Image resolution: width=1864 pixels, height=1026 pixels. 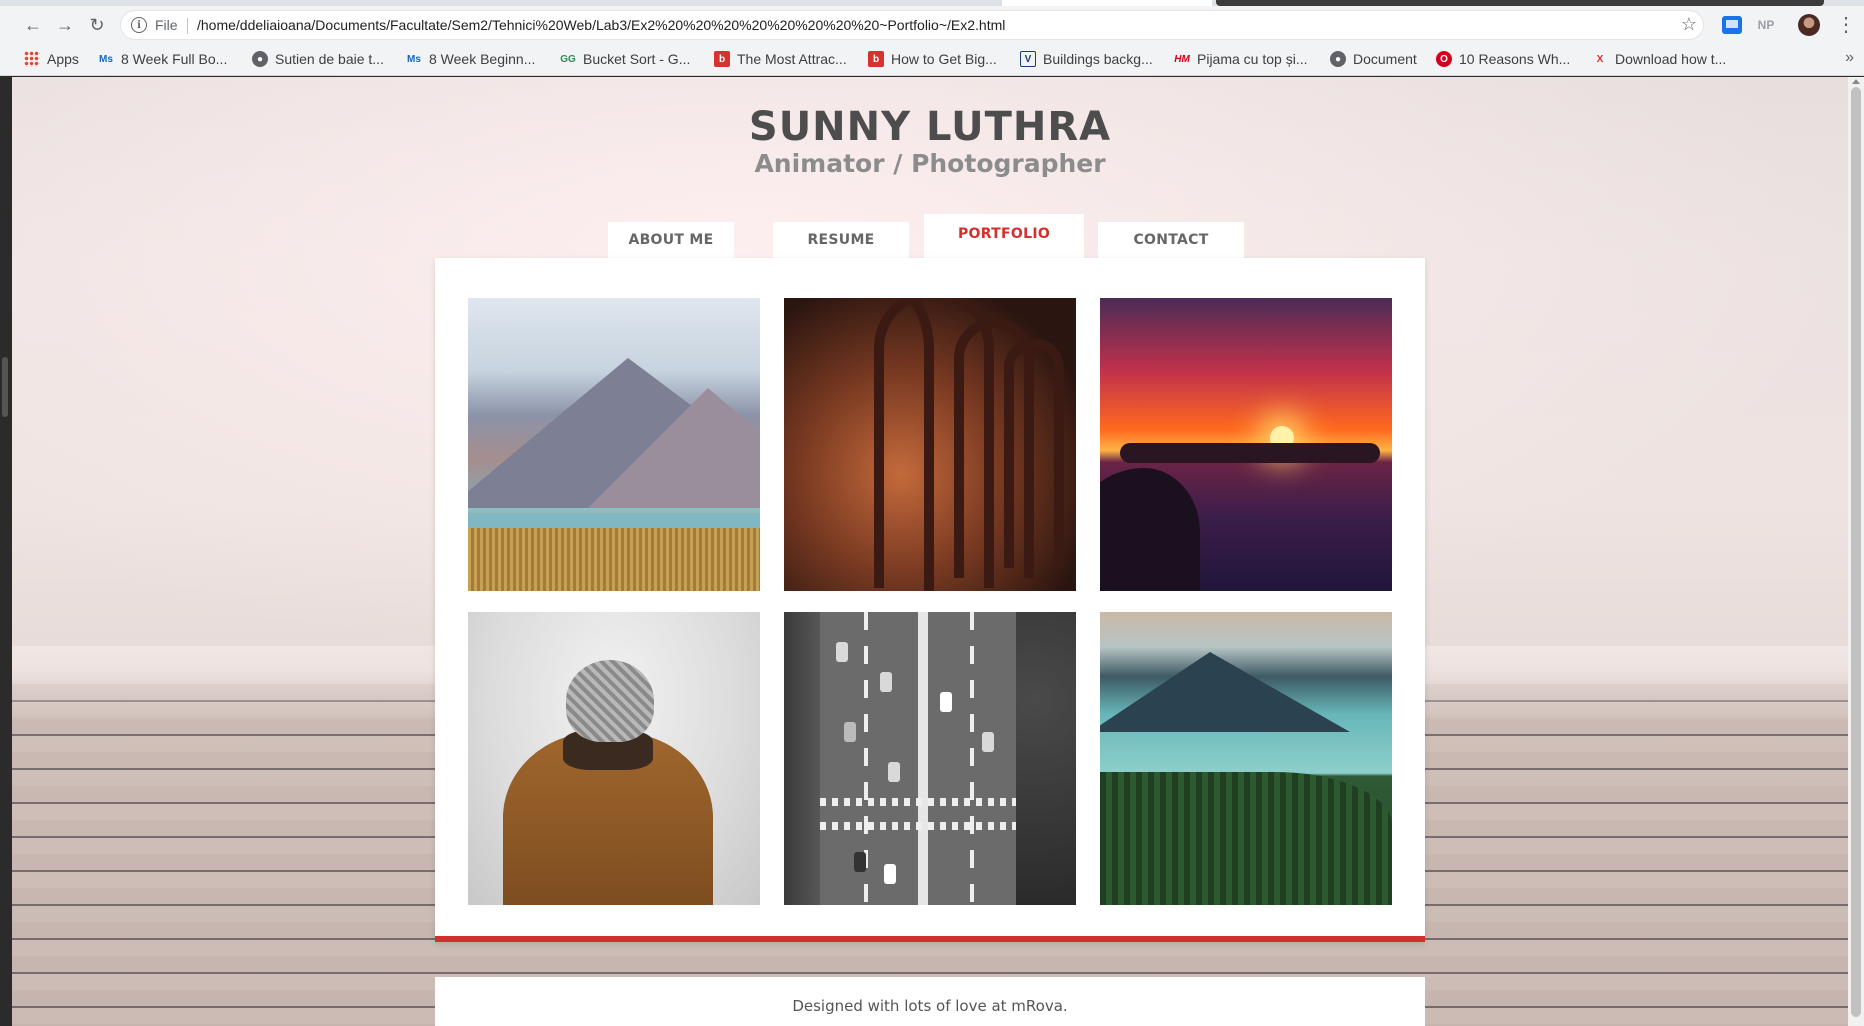 I want to click on omnibox-separator, so click(x=187, y=26).